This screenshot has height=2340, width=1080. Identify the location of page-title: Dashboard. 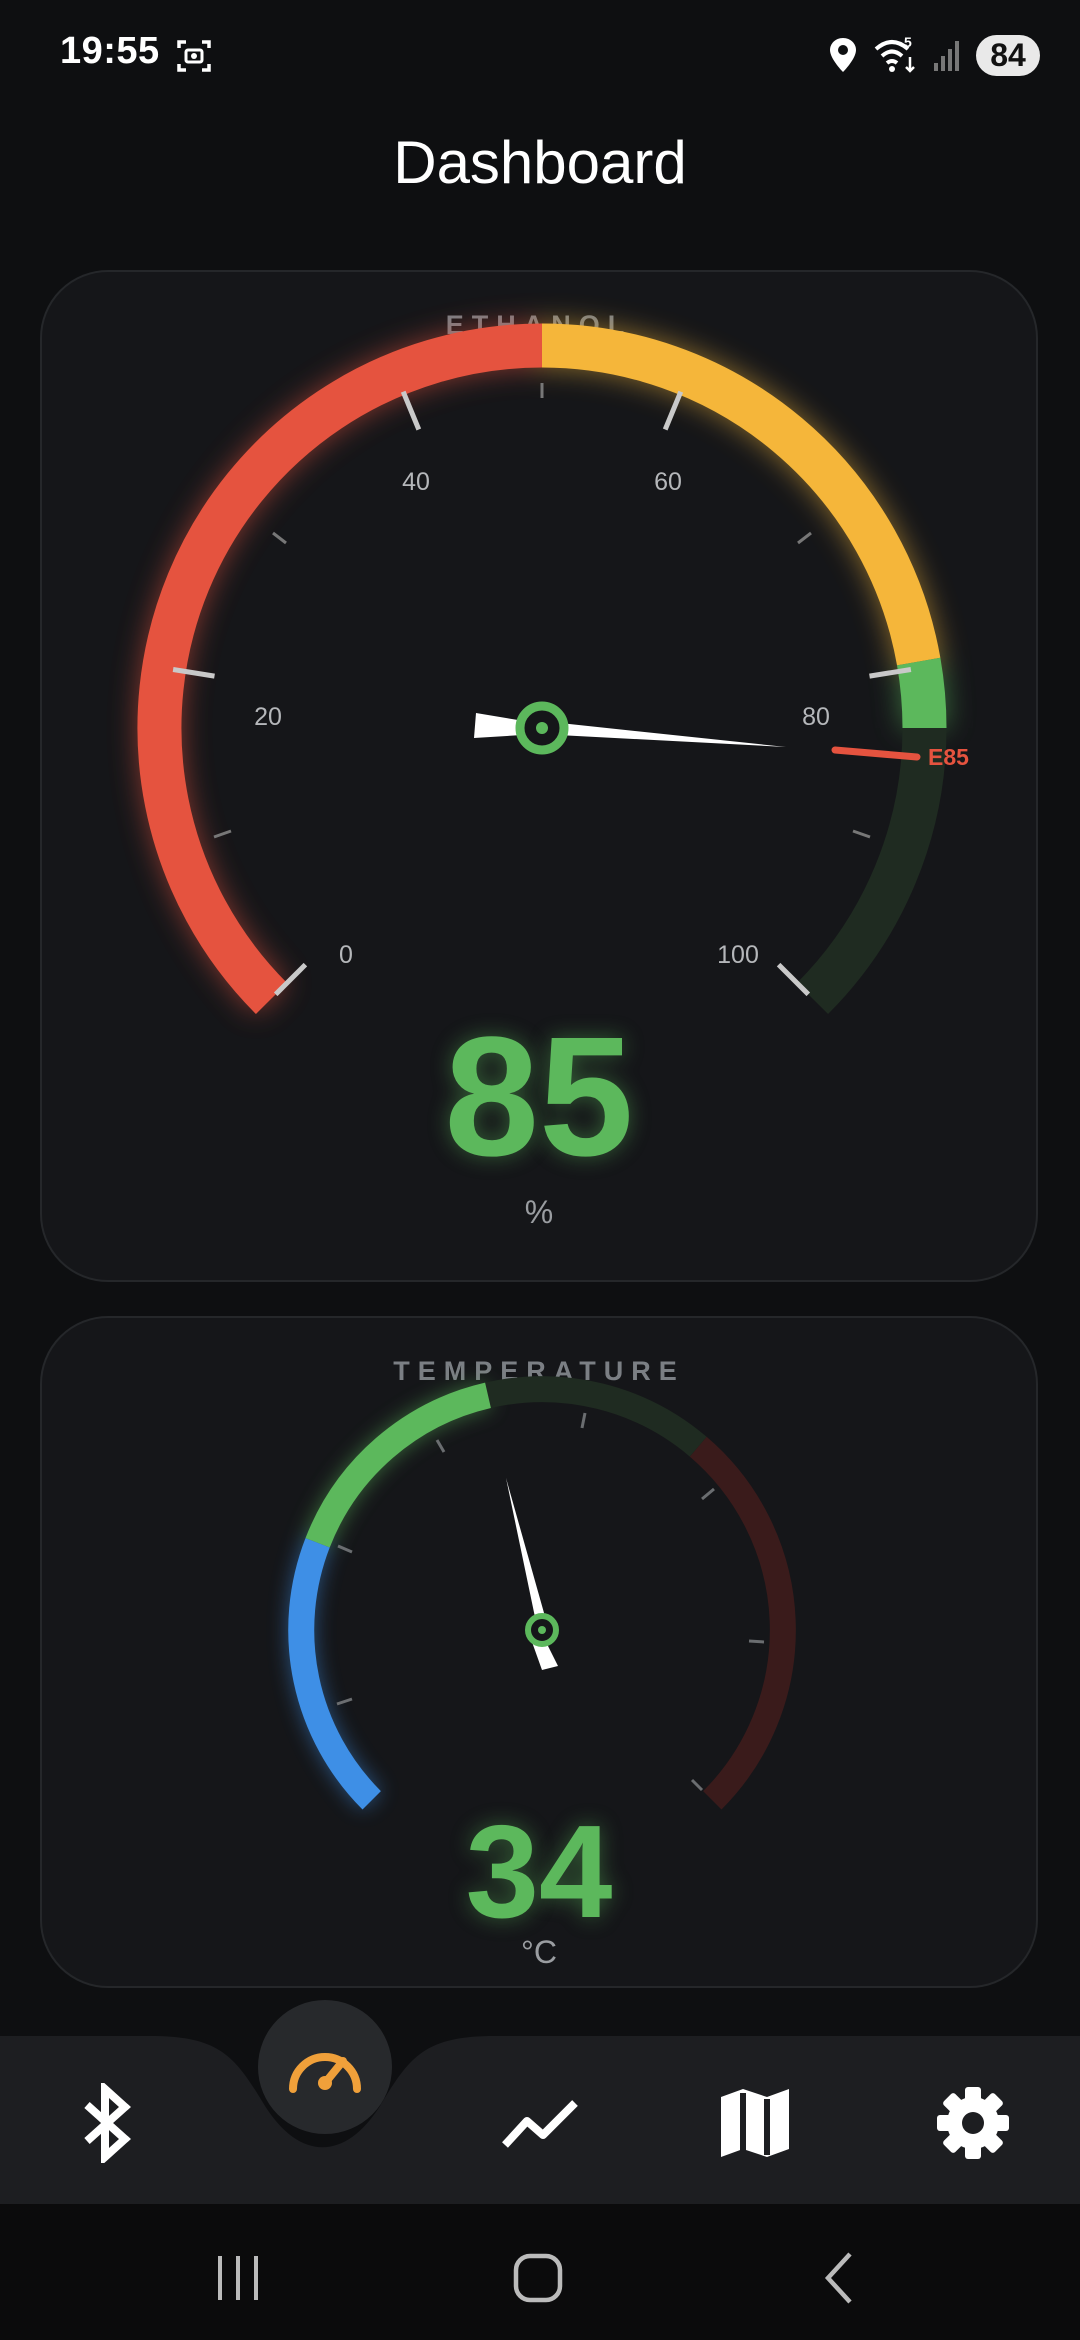
(540, 162).